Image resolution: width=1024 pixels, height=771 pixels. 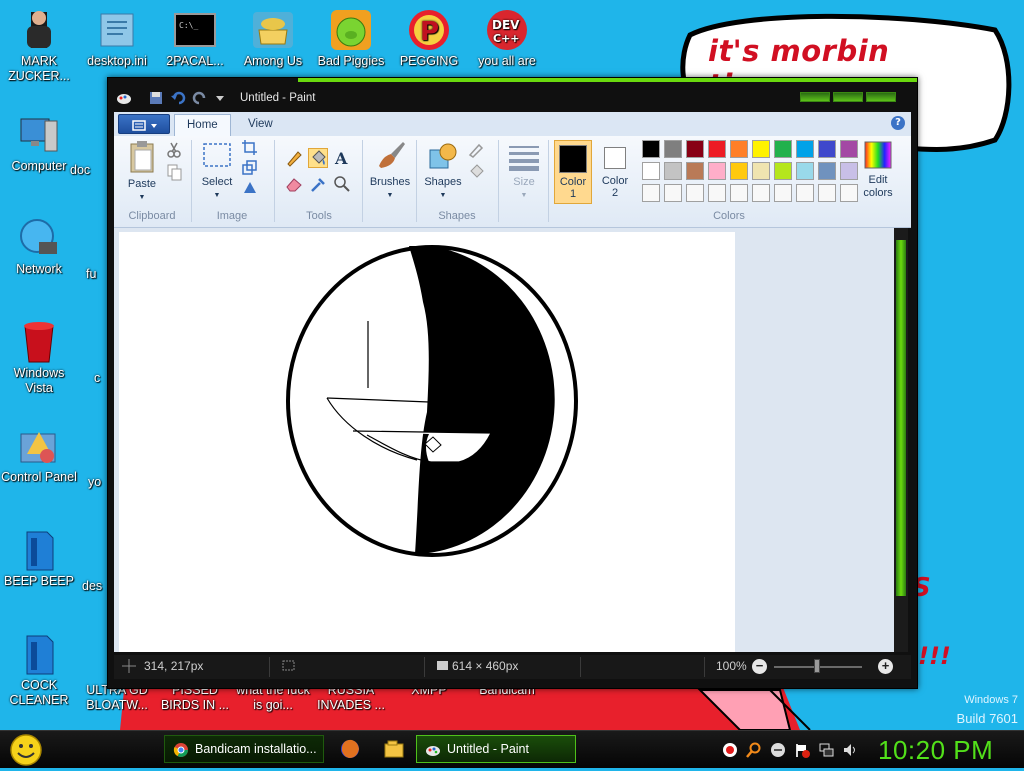 I want to click on color1-button: Color 1, so click(x=573, y=172).